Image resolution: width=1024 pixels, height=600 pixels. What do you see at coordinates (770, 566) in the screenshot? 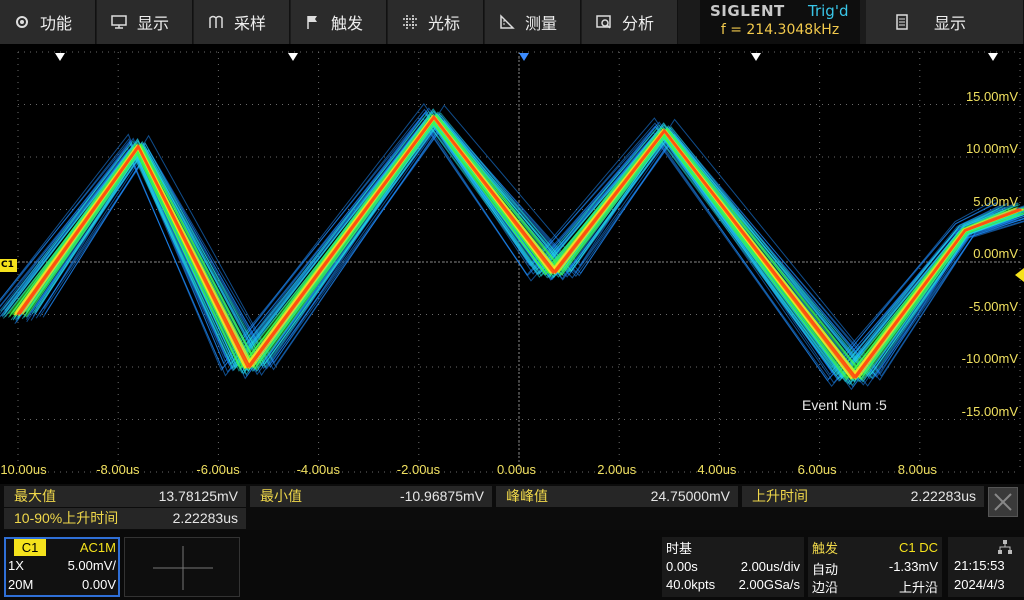
I see `timebase-scale: 2.00us/div` at bounding box center [770, 566].